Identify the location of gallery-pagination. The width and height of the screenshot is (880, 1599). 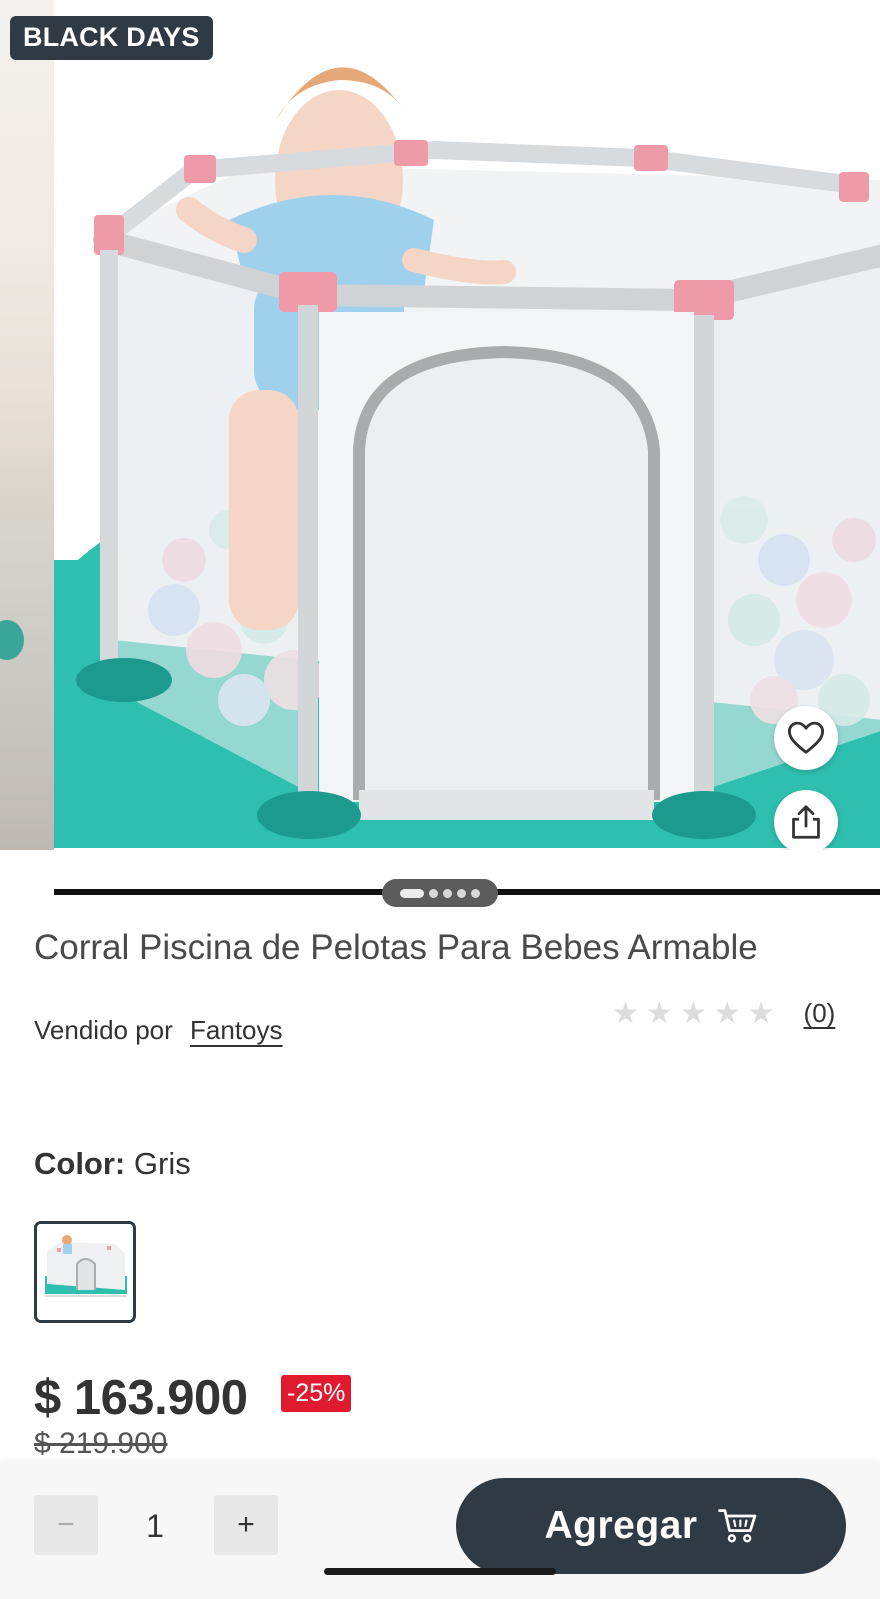
(440, 893).